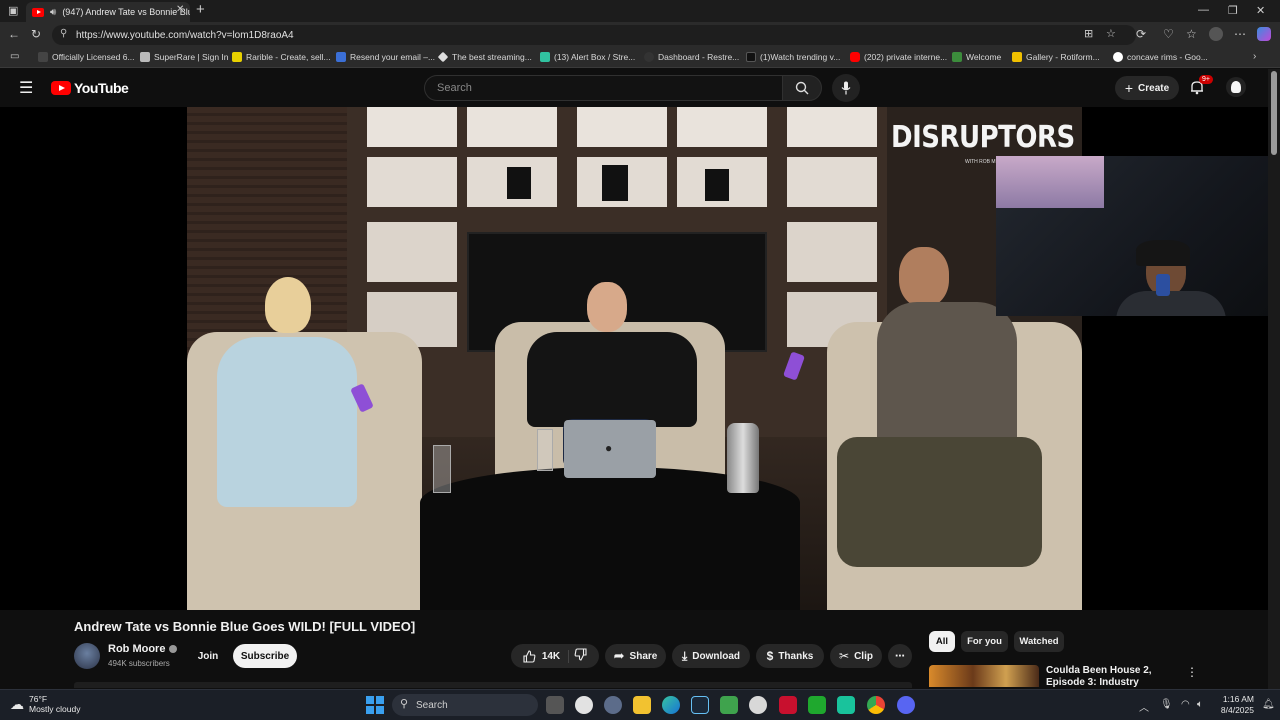 This screenshot has height=720, width=1280. Describe the element at coordinates (180, 9) in the screenshot. I see `tab-close-icon: ✕` at that location.